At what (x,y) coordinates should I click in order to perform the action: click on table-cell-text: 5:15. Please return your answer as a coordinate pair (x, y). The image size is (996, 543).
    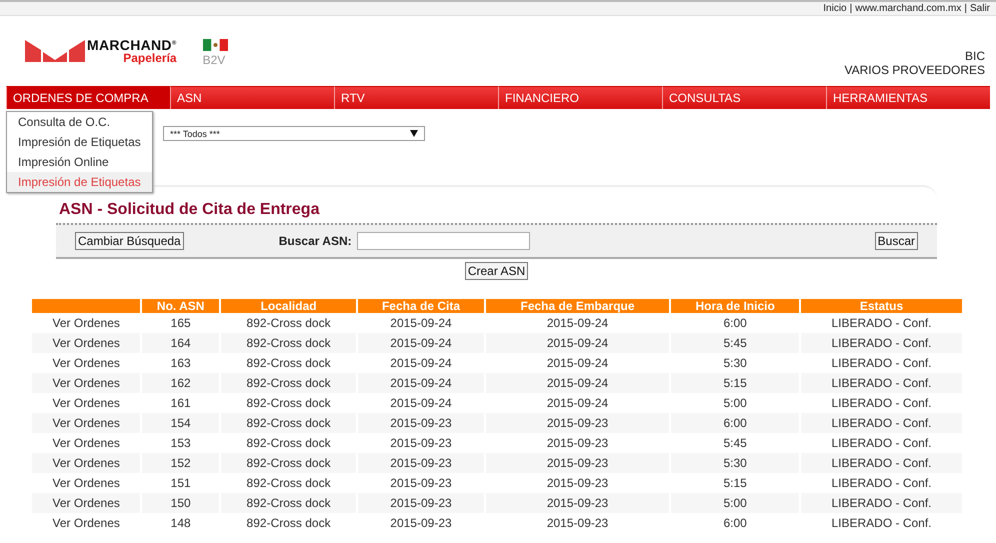
    Looking at the image, I should click on (735, 483).